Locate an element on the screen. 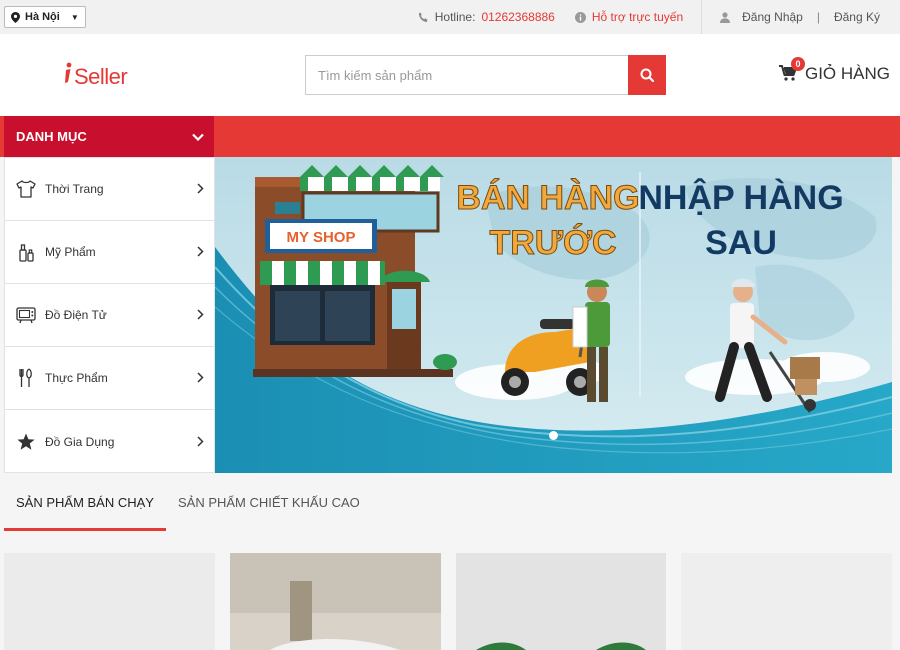 The image size is (900, 650). logo-text: Seller is located at coordinates (101, 76).